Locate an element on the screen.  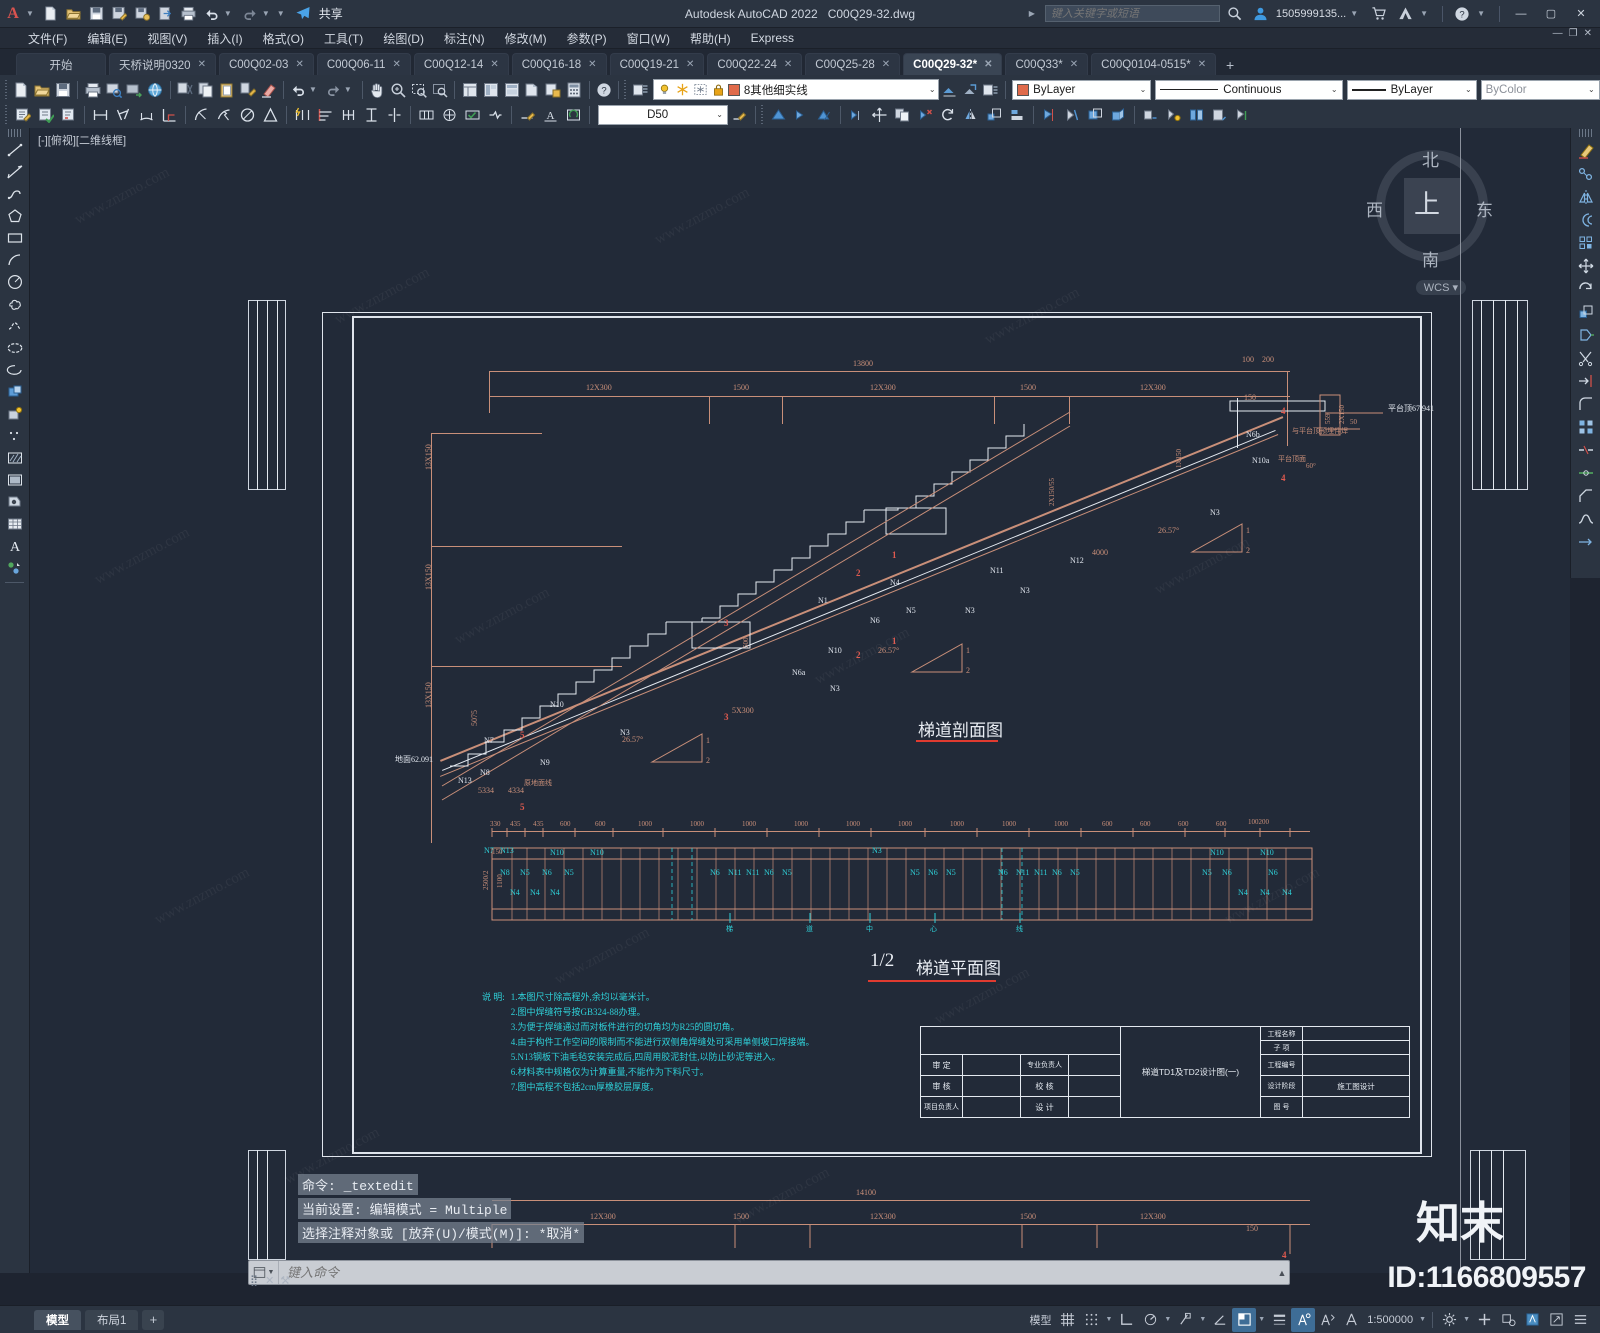
copy-right-icon is located at coordinates (1585, 173).